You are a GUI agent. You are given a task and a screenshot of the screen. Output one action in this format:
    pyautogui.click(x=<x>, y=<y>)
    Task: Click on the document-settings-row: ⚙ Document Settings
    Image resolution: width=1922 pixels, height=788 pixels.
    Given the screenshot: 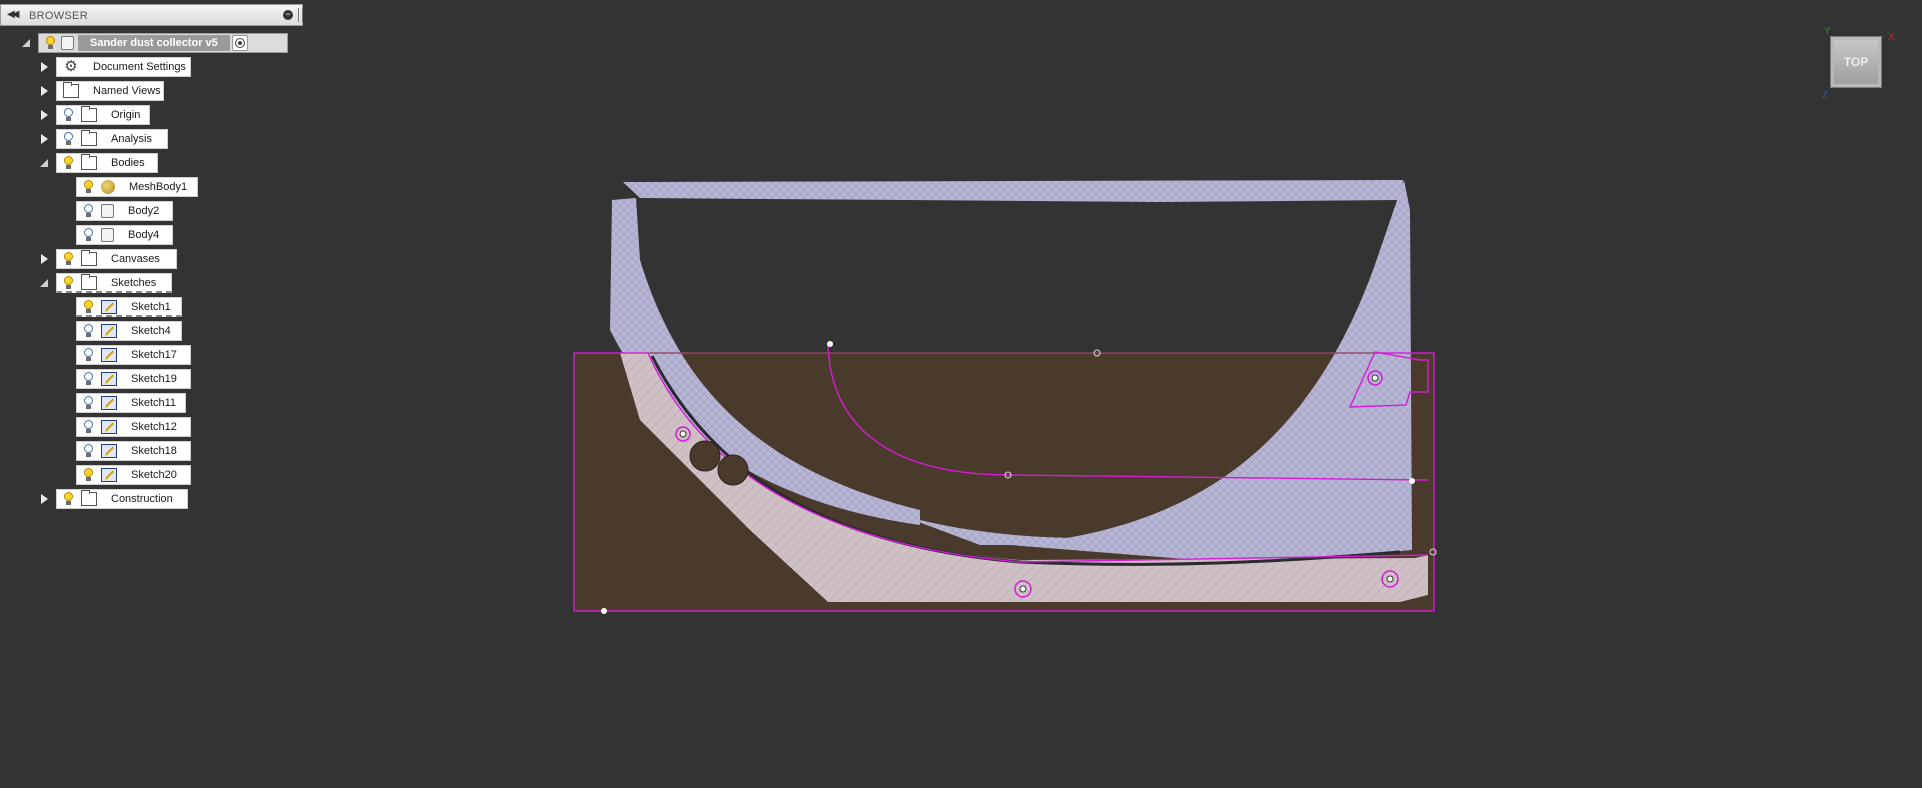 What is the action you would take?
    pyautogui.click(x=123, y=67)
    